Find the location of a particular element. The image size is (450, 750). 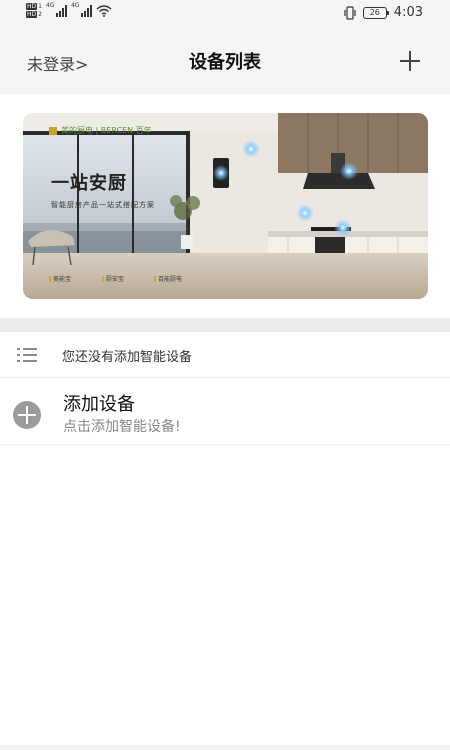

sim-number: 1 is located at coordinates (40, 6).